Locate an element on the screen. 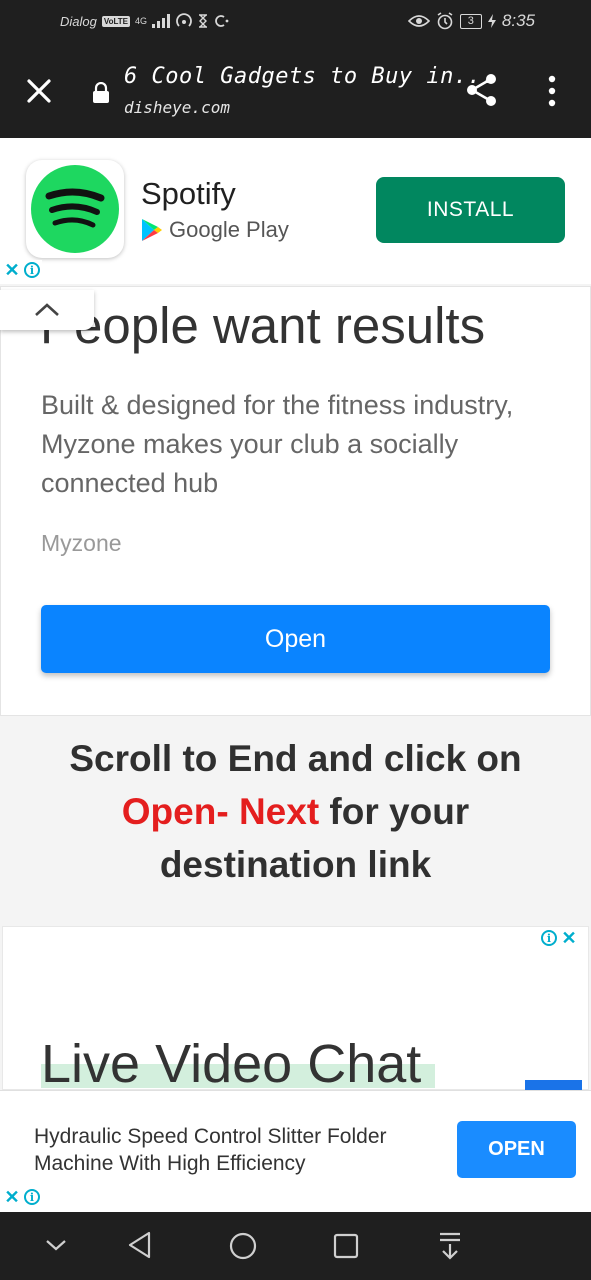 Image resolution: width=591 pixels, height=1280 pixels. instruction-part2b: destination link is located at coordinates (295, 864).